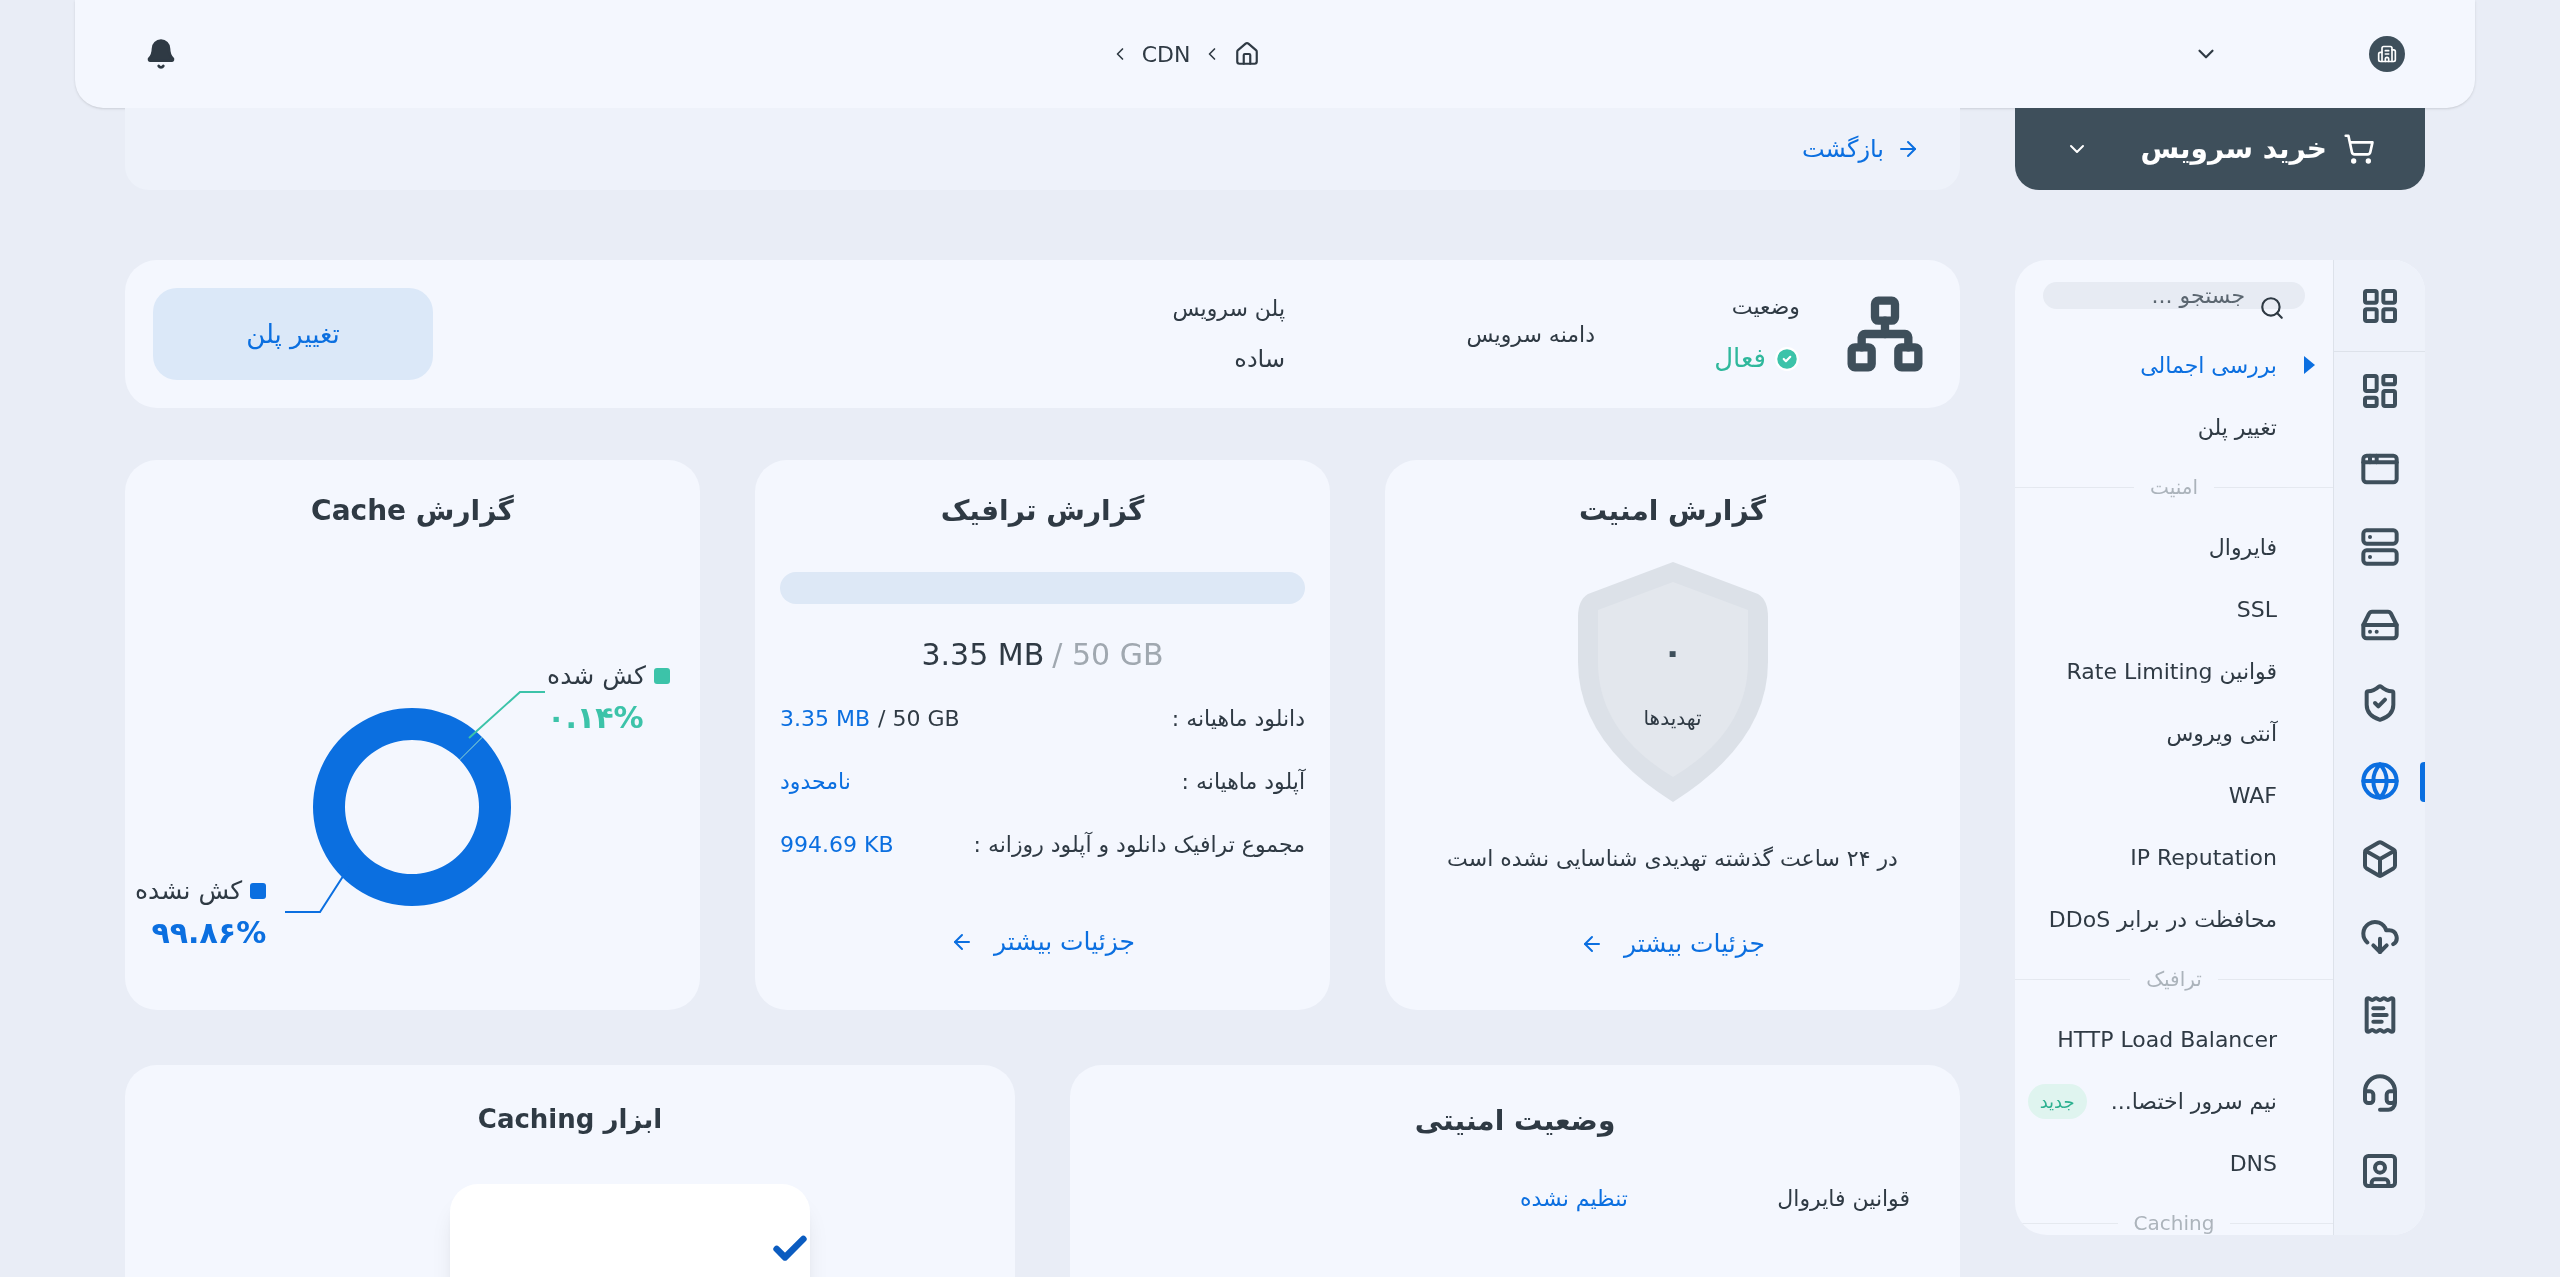  I want to click on traffic-used: 3.35 MB, so click(983, 655).